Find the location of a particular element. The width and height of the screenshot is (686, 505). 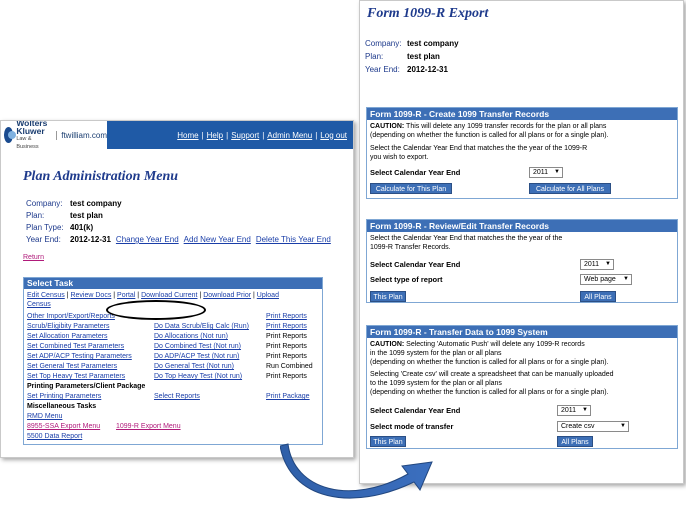

do-top-heavy-test-link: Do Top Heavy Test (Not run) is located at coordinates (198, 376).